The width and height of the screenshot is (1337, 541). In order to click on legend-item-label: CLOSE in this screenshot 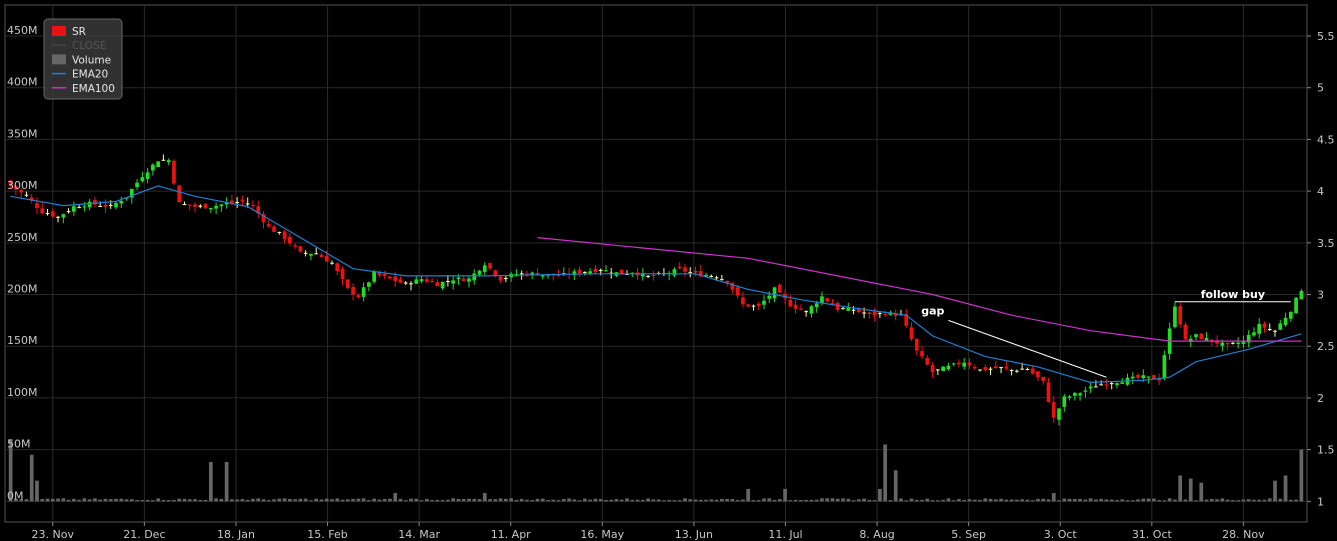, I will do `click(89, 46)`.